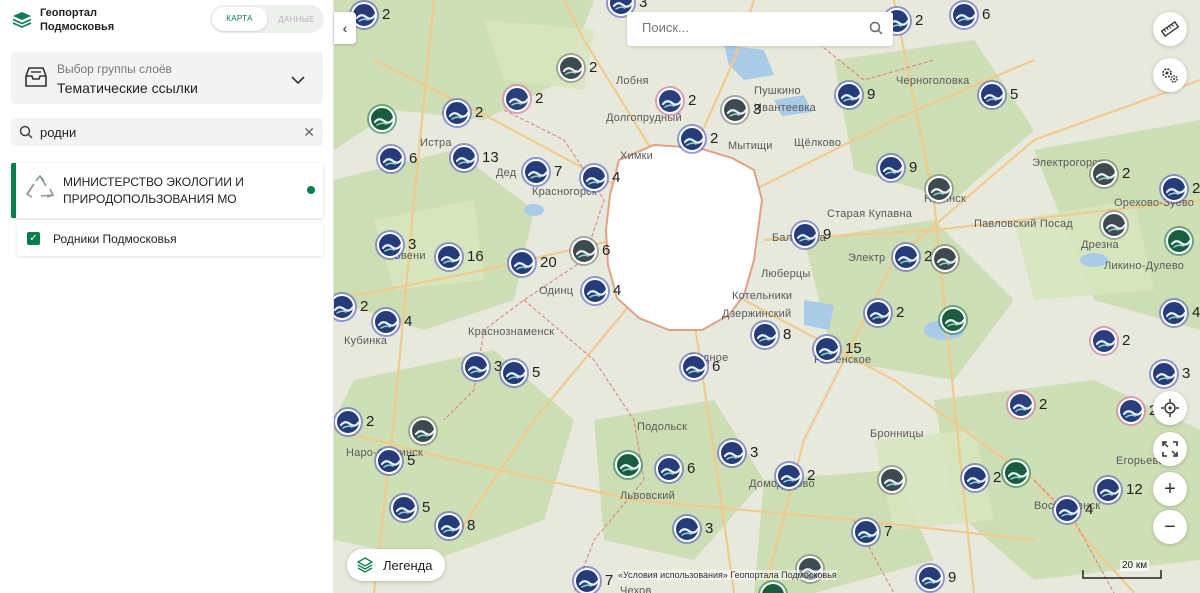 This screenshot has height=593, width=1200. I want to click on tab-map: КАРТА, so click(239, 19).